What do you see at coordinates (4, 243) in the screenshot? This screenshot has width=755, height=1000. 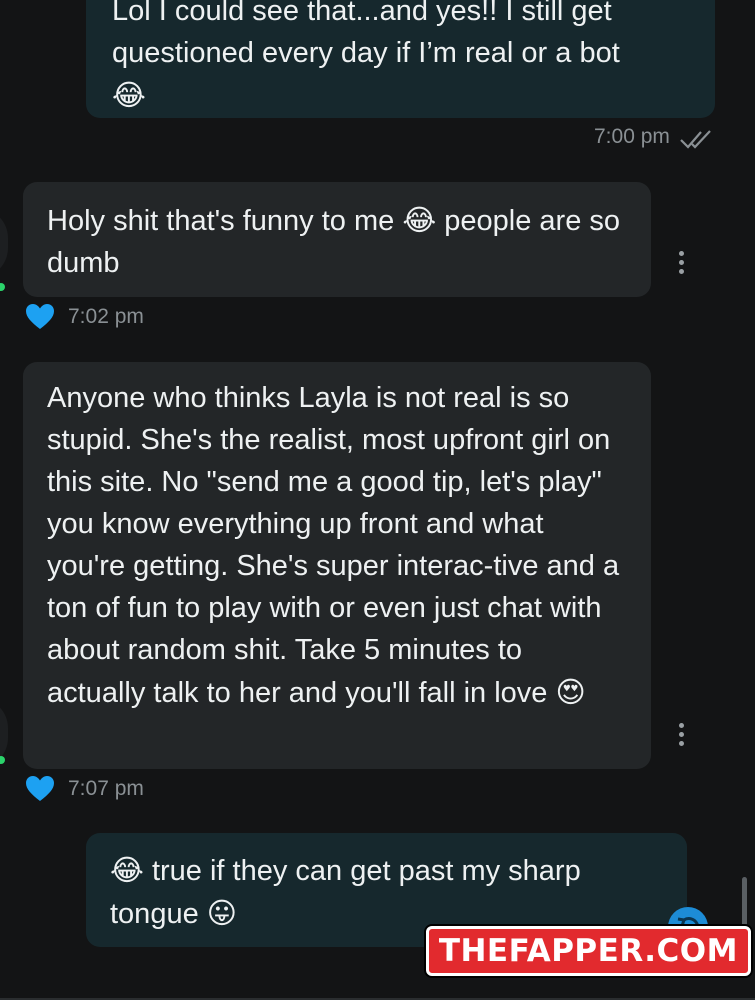 I see `avatar` at bounding box center [4, 243].